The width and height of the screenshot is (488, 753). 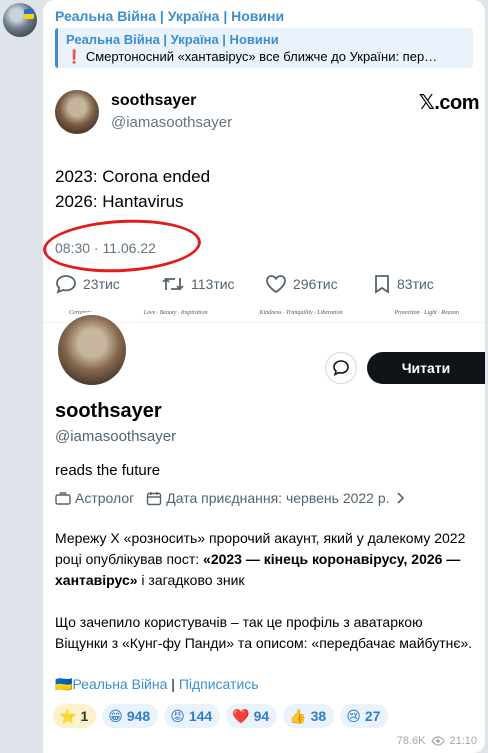 What do you see at coordinates (449, 103) in the screenshot?
I see `x-logo-icon: 𝕏.com` at bounding box center [449, 103].